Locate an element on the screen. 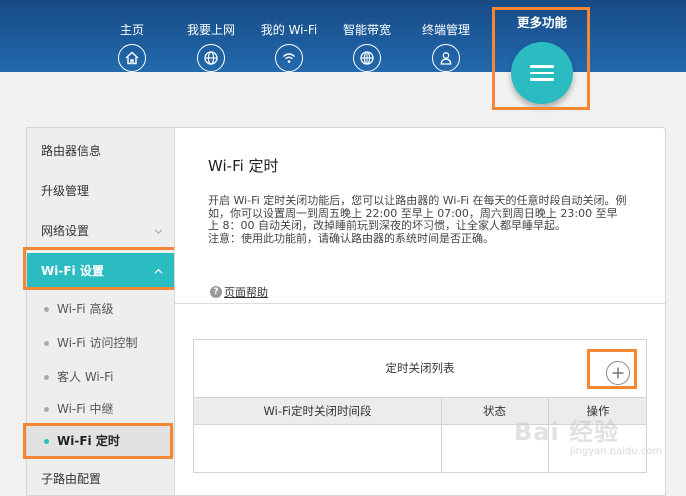  column-header-time-period: Wi-Fi定时关闭时间段 is located at coordinates (317, 411).